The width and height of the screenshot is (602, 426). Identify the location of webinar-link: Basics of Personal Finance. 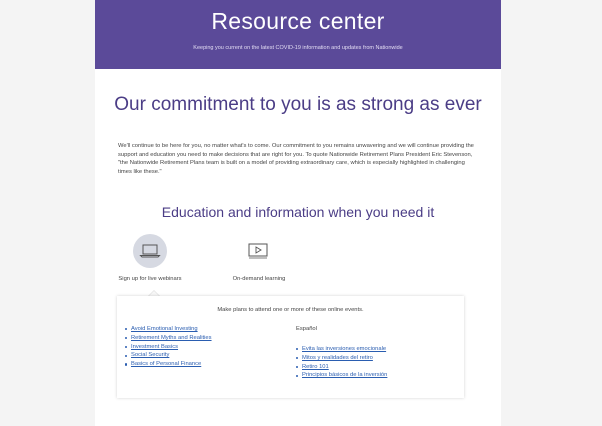
(166, 364).